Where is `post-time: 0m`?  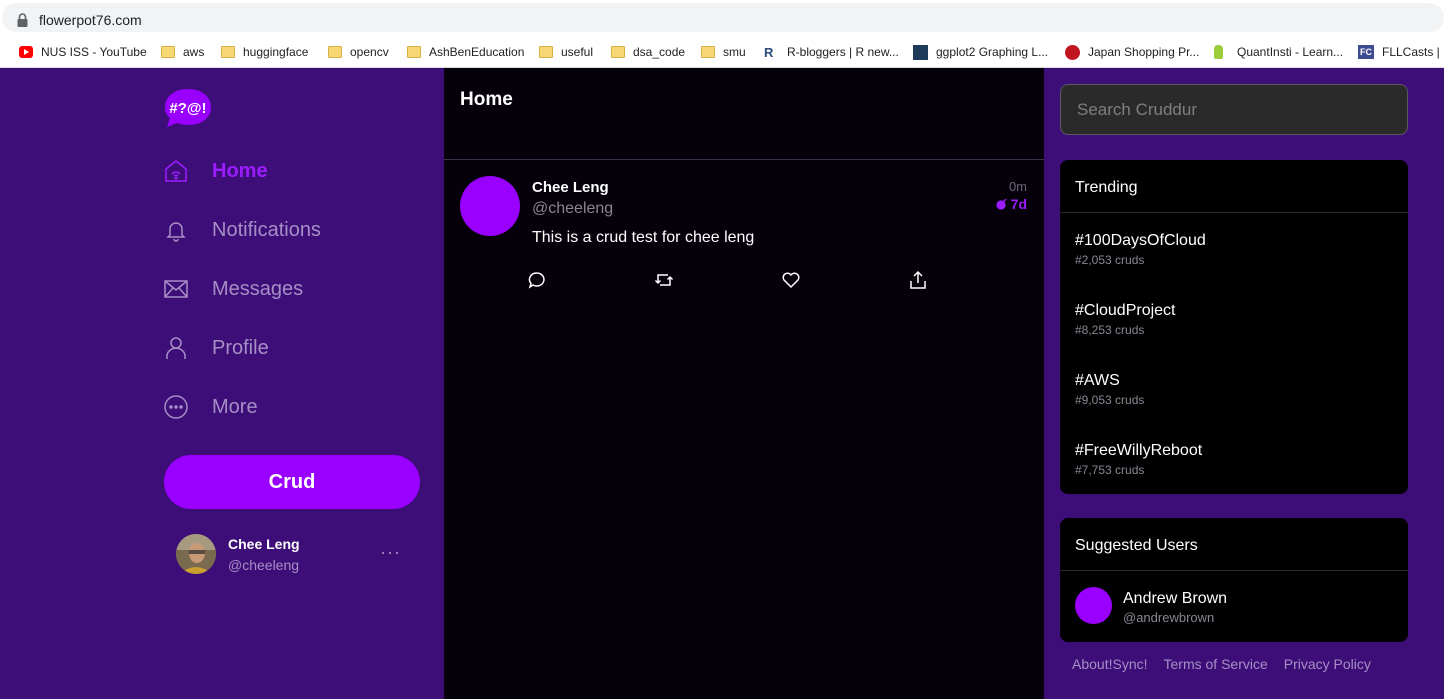 post-time: 0m is located at coordinates (1017, 186).